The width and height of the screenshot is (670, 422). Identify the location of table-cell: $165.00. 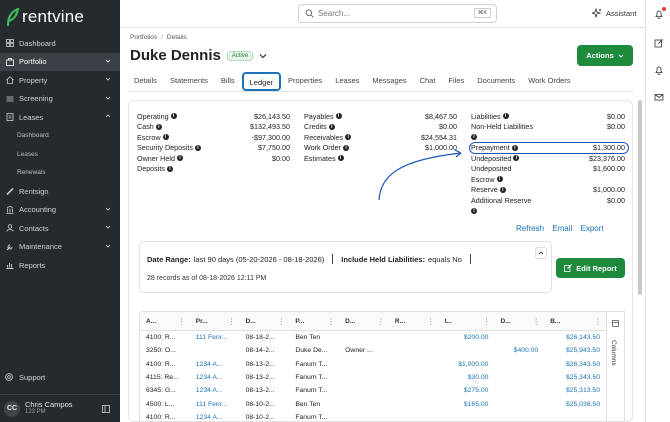
(467, 403).